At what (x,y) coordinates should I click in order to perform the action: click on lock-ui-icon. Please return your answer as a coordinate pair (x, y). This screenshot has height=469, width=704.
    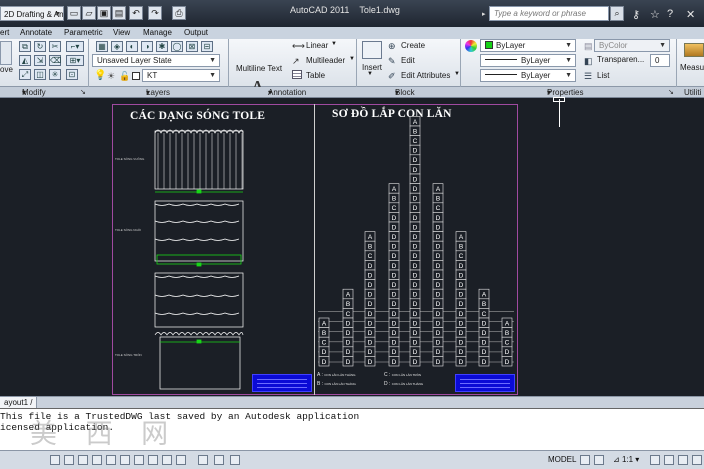
    Looking at the image, I should click on (683, 460).